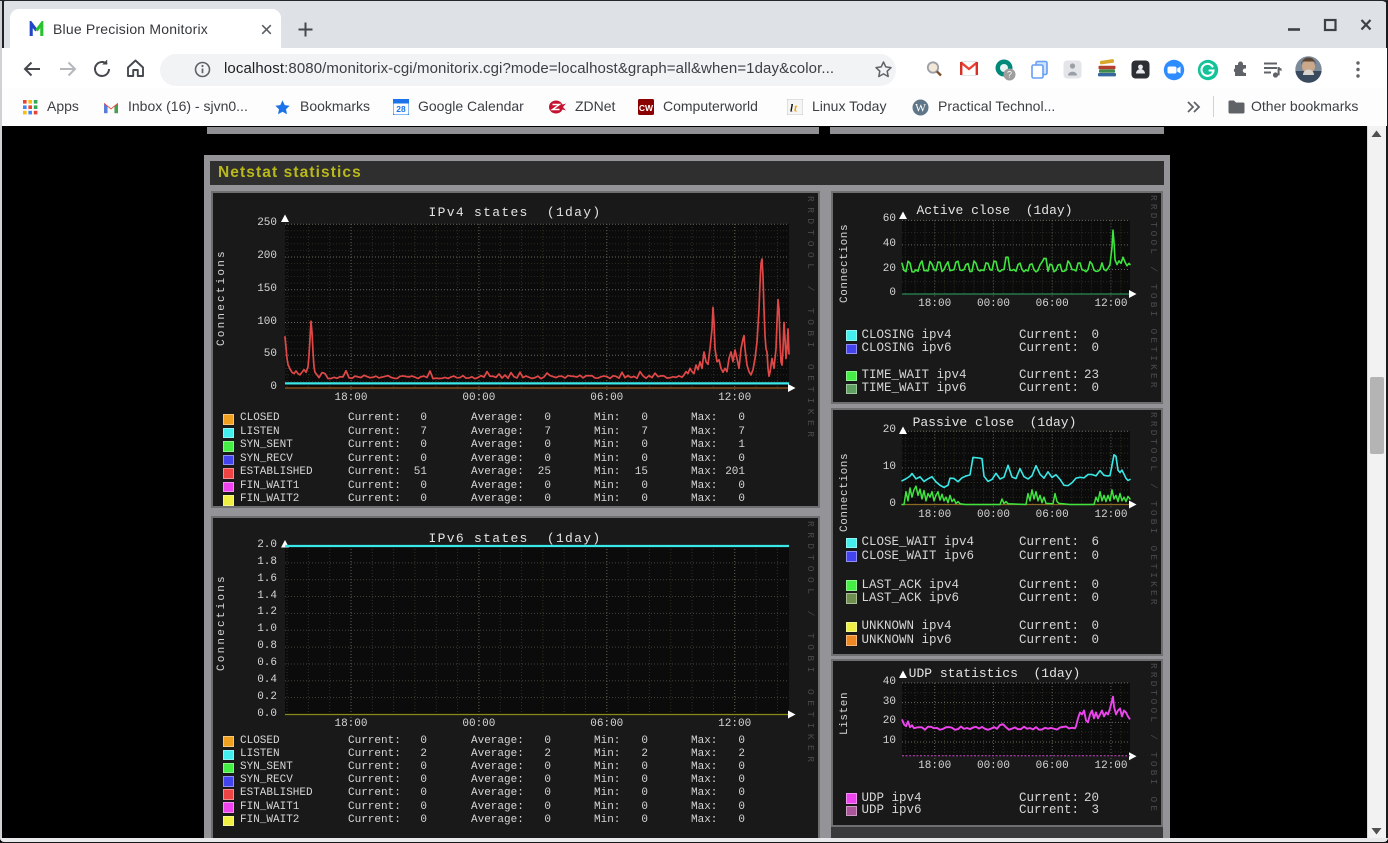 The height and width of the screenshot is (843, 1388). What do you see at coordinates (646, 107) in the screenshot?
I see `svg-text: CW` at bounding box center [646, 107].